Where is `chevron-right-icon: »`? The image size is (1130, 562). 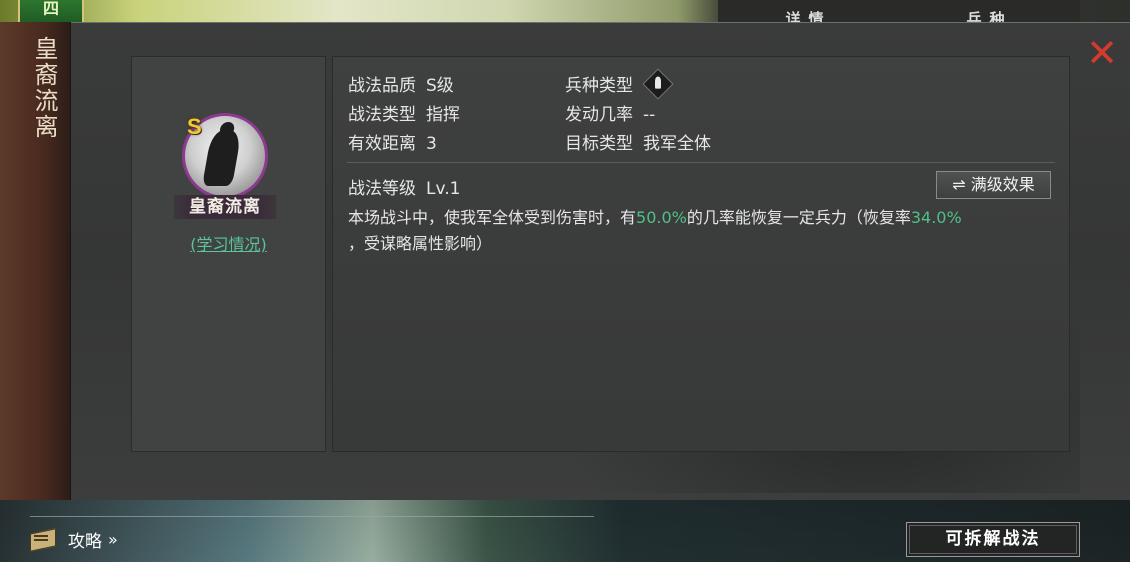 chevron-right-icon: » is located at coordinates (113, 539).